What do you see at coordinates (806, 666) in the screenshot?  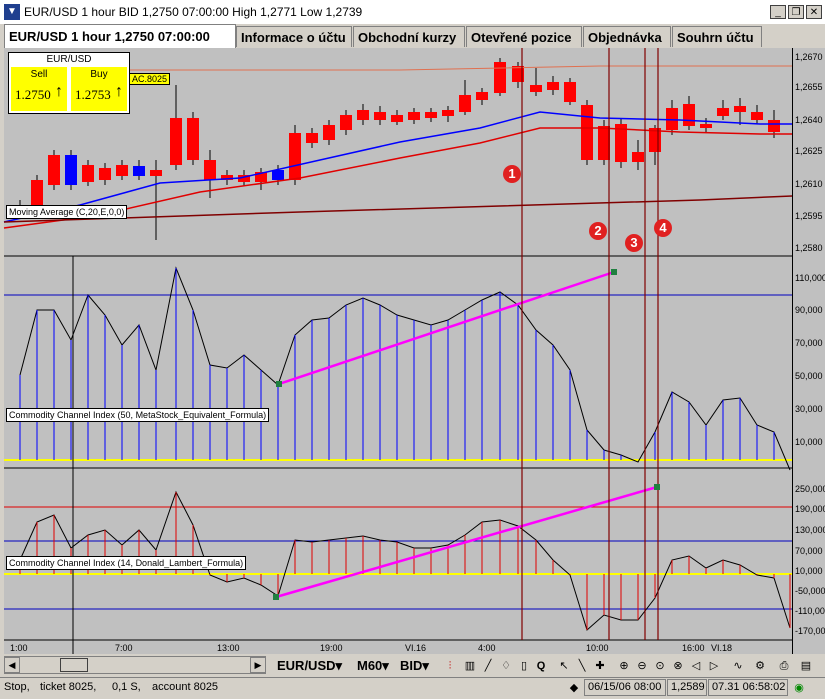 I see `properties-icon: ▤` at bounding box center [806, 666].